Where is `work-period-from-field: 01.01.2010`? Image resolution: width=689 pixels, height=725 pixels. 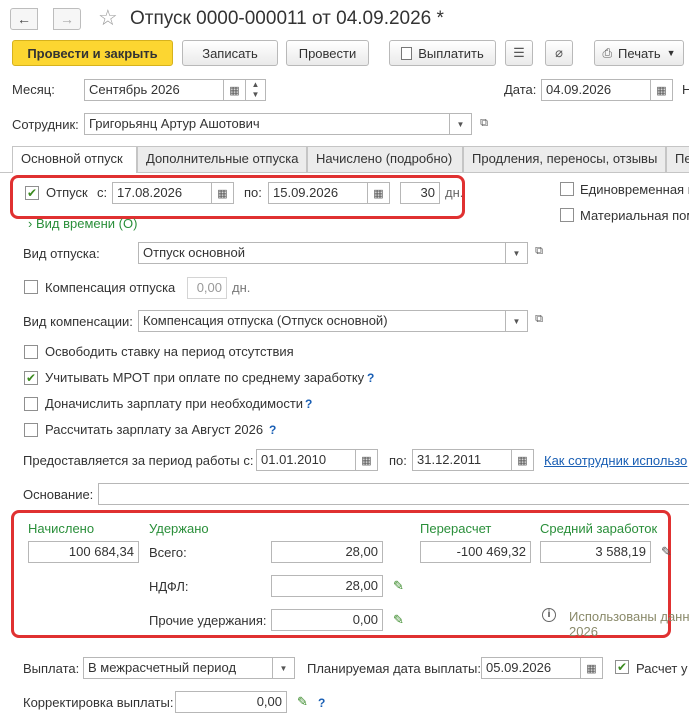
work-period-from-field: 01.01.2010 is located at coordinates (306, 460).